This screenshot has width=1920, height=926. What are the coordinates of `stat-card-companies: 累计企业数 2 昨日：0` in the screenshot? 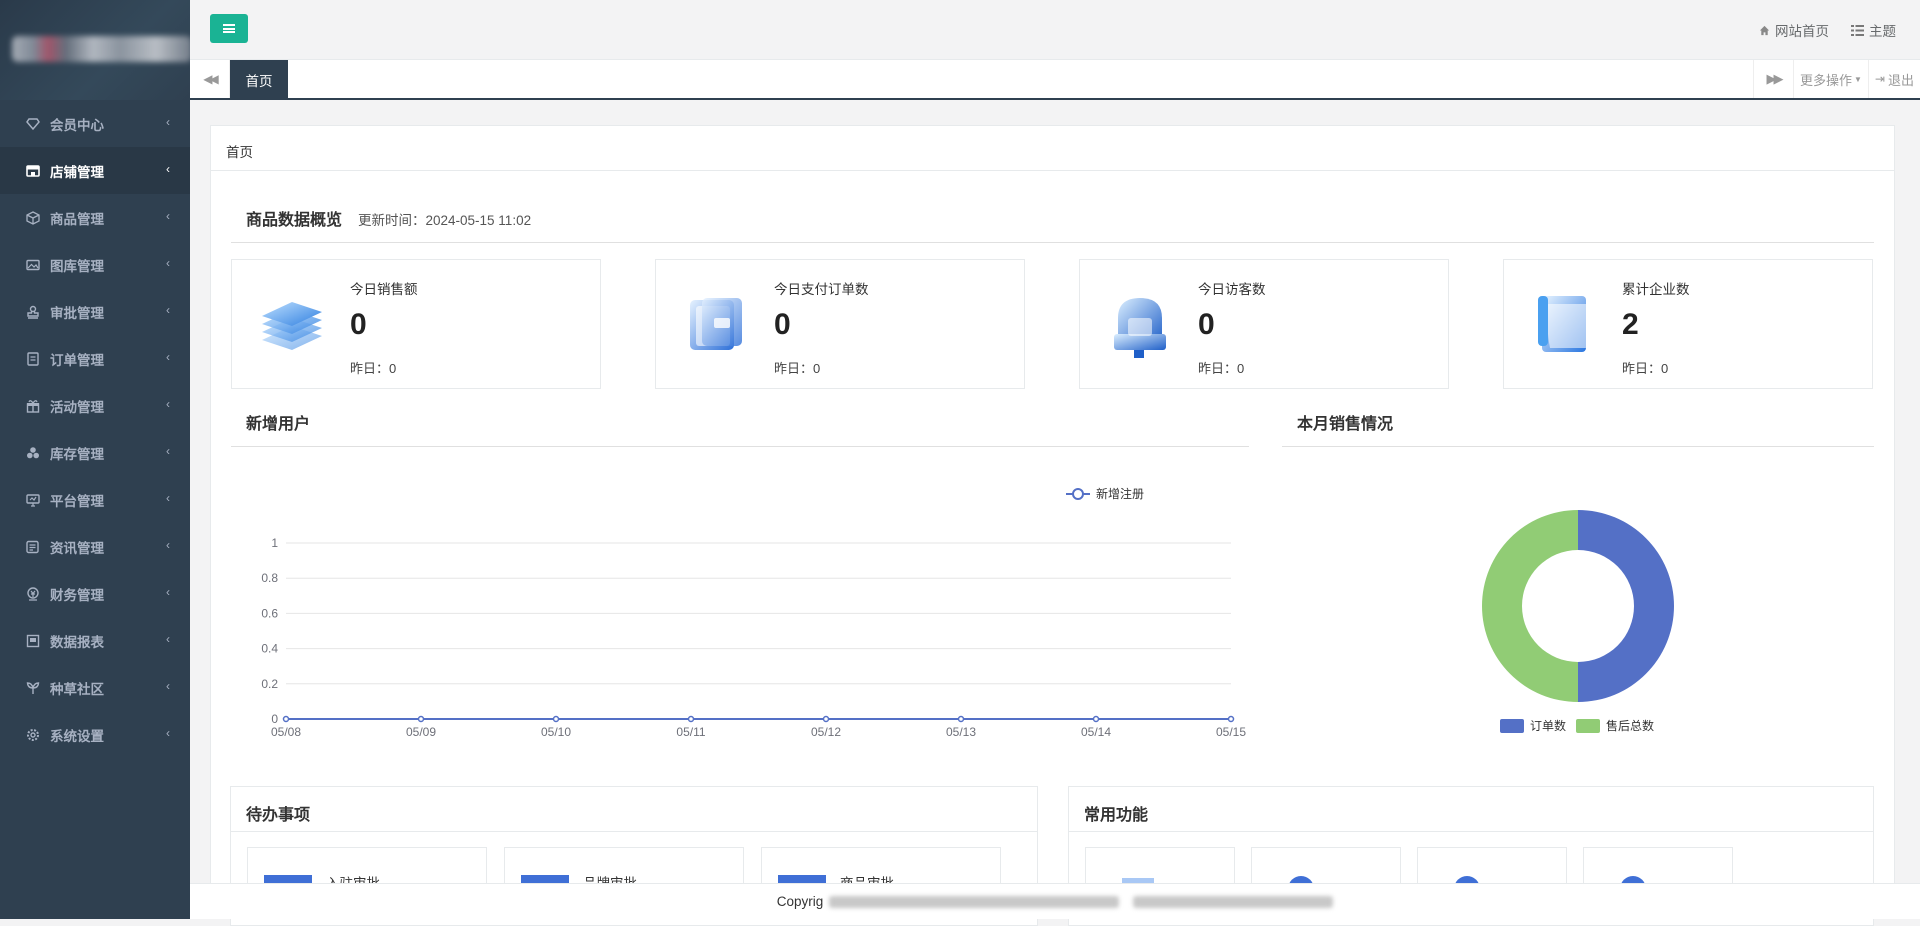 It's located at (1688, 324).